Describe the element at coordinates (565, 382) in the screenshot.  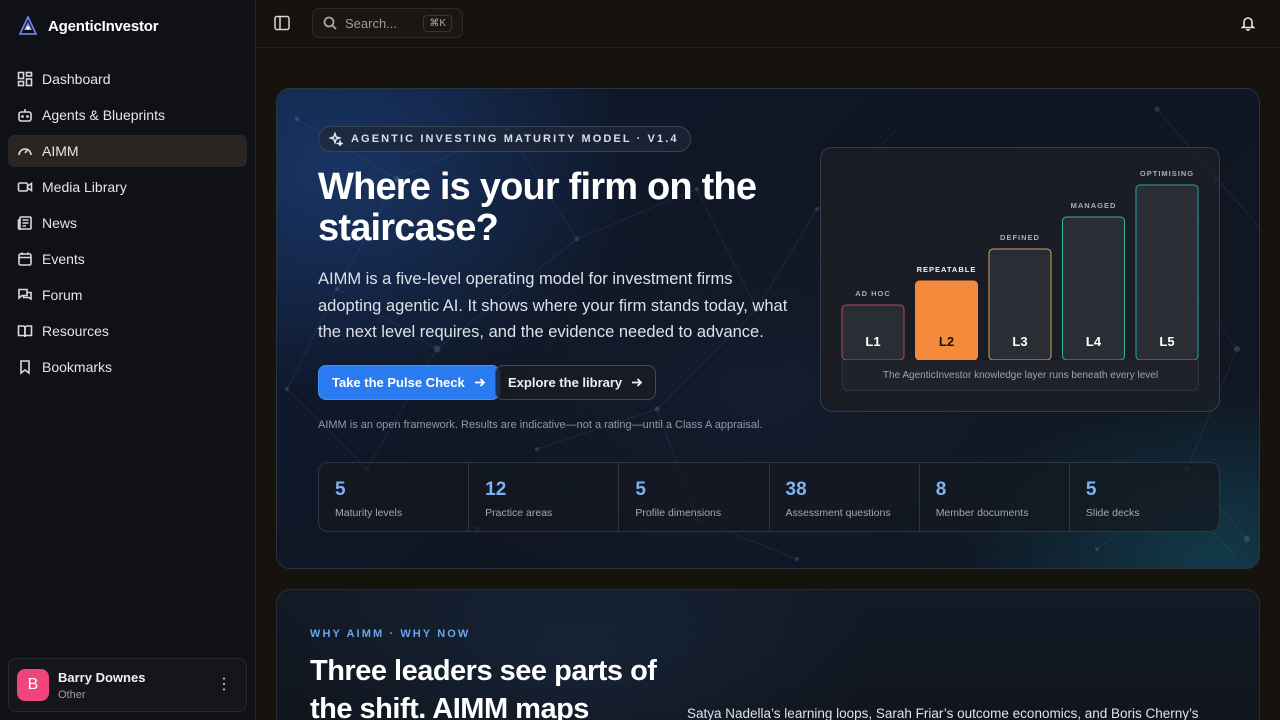
I see `explore-library-button-label: Explore the library` at that location.